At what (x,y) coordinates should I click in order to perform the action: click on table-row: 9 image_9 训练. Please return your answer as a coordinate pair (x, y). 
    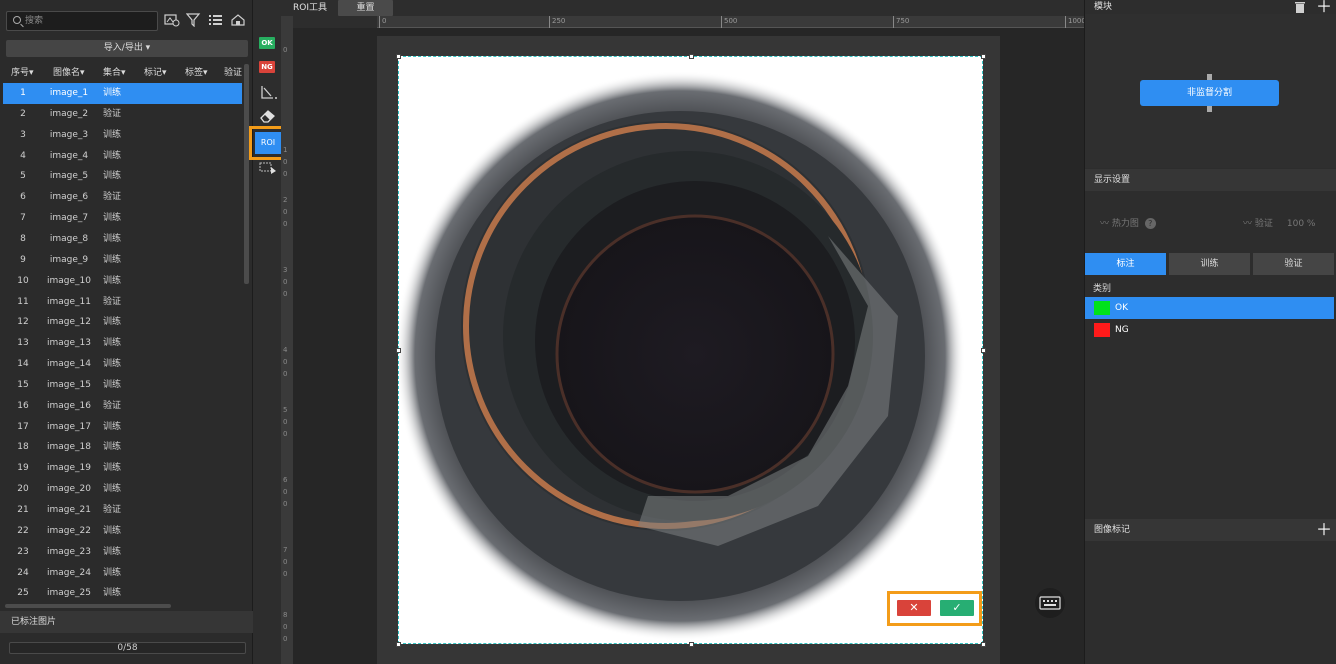
    Looking at the image, I should click on (122, 260).